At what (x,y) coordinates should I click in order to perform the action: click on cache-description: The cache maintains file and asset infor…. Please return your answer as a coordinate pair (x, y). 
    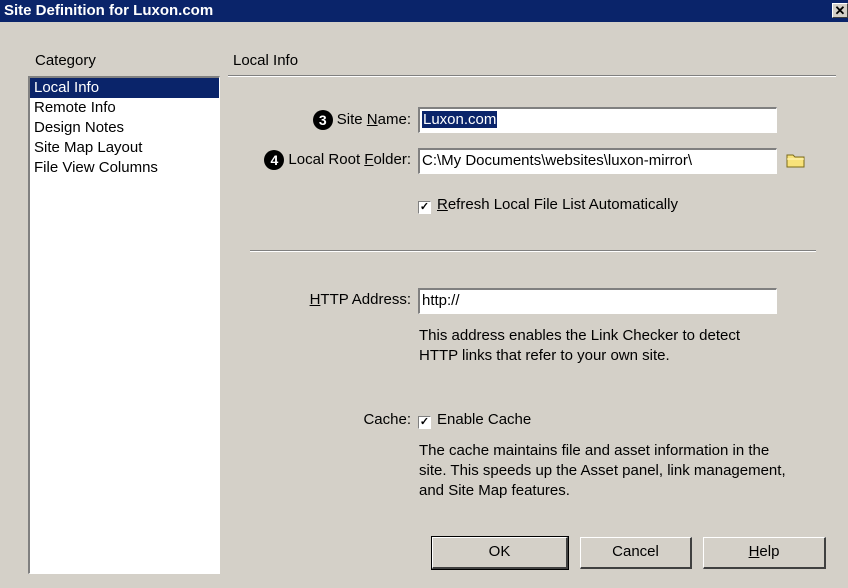
    Looking at the image, I should click on (602, 470).